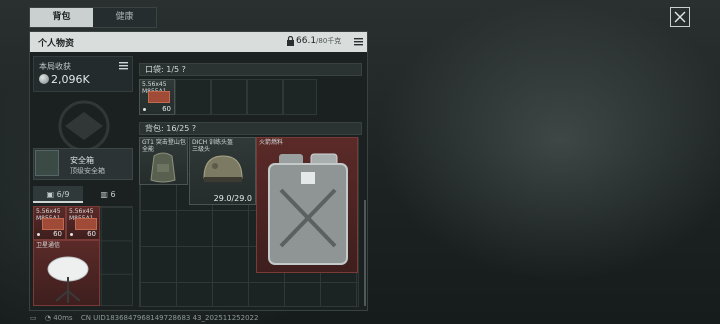 The image size is (720, 324). What do you see at coordinates (308, 209) in the screenshot?
I see `jerrycan-icon` at bounding box center [308, 209].